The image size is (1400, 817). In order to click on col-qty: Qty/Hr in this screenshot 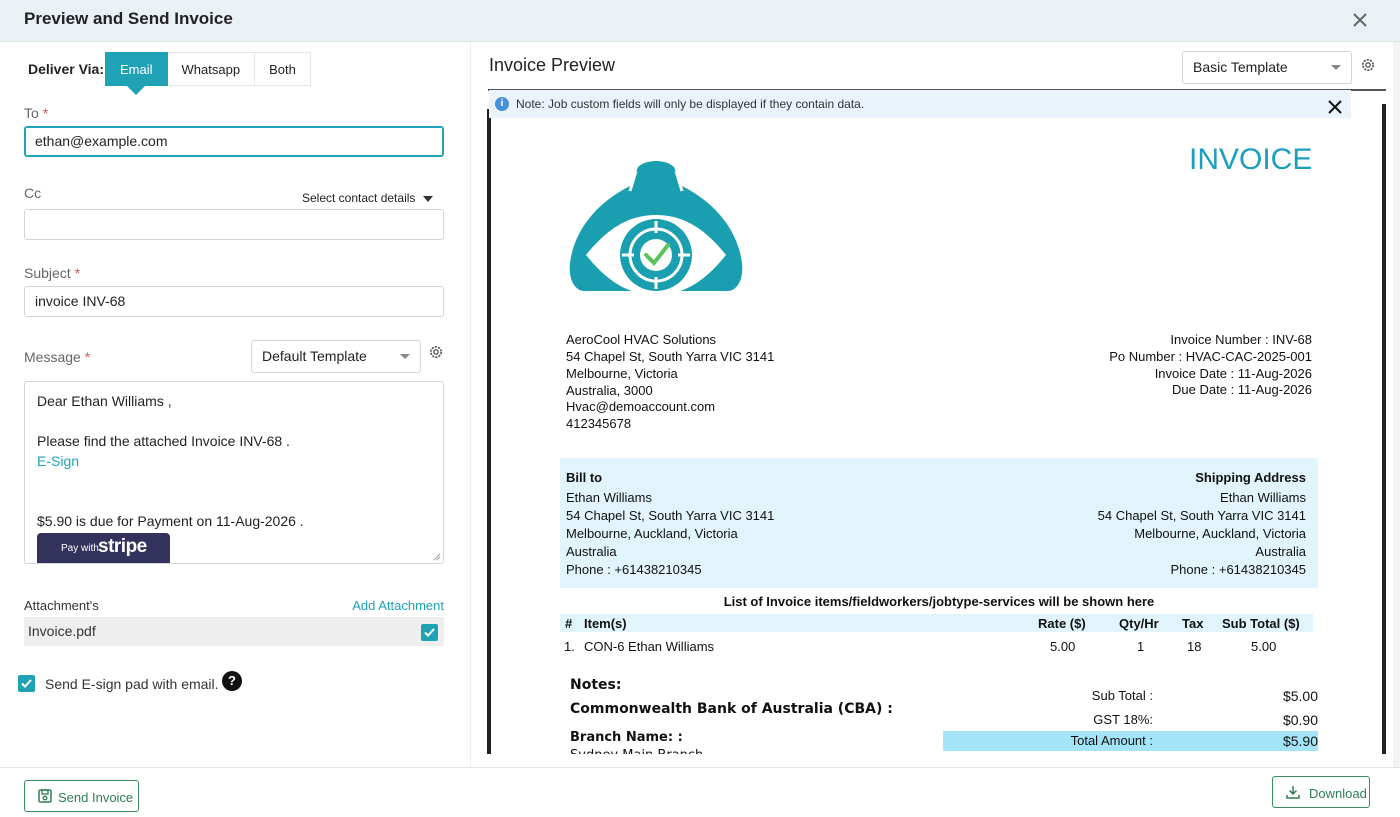, I will do `click(1139, 623)`.